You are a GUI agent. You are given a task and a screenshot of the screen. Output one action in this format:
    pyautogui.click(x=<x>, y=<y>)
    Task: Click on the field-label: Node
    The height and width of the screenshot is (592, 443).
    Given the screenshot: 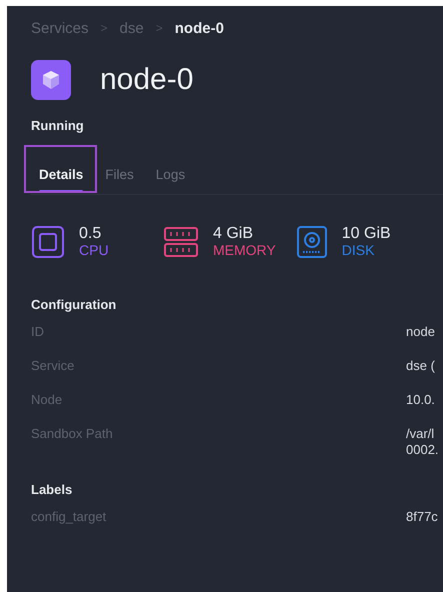 What is the action you would take?
    pyautogui.click(x=47, y=400)
    